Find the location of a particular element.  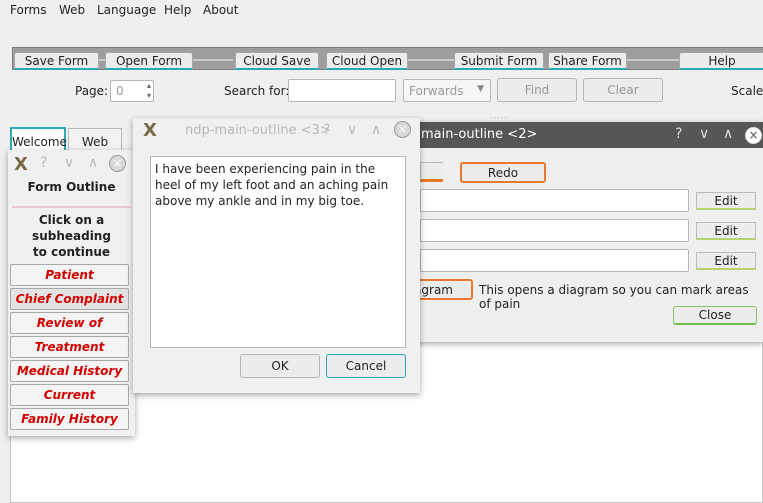

menu-language: Language is located at coordinates (126, 10).